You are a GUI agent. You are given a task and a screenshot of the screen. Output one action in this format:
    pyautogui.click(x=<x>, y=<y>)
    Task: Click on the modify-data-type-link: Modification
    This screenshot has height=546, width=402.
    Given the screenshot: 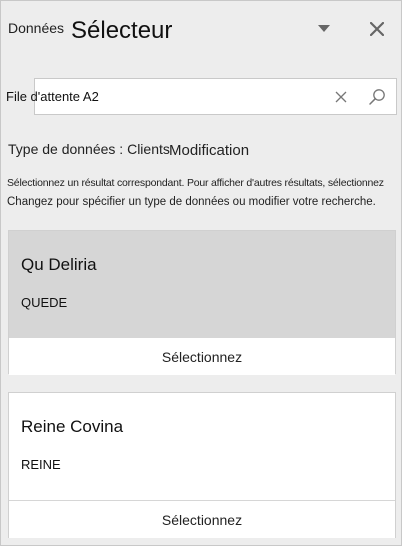 What is the action you would take?
    pyautogui.click(x=209, y=150)
    